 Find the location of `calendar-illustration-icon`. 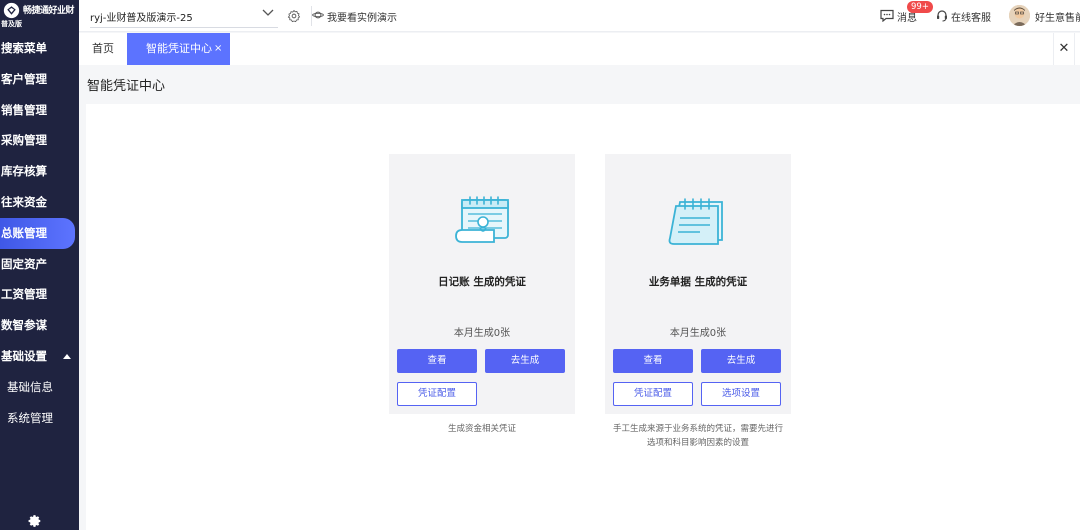

calendar-illustration-icon is located at coordinates (482, 219).